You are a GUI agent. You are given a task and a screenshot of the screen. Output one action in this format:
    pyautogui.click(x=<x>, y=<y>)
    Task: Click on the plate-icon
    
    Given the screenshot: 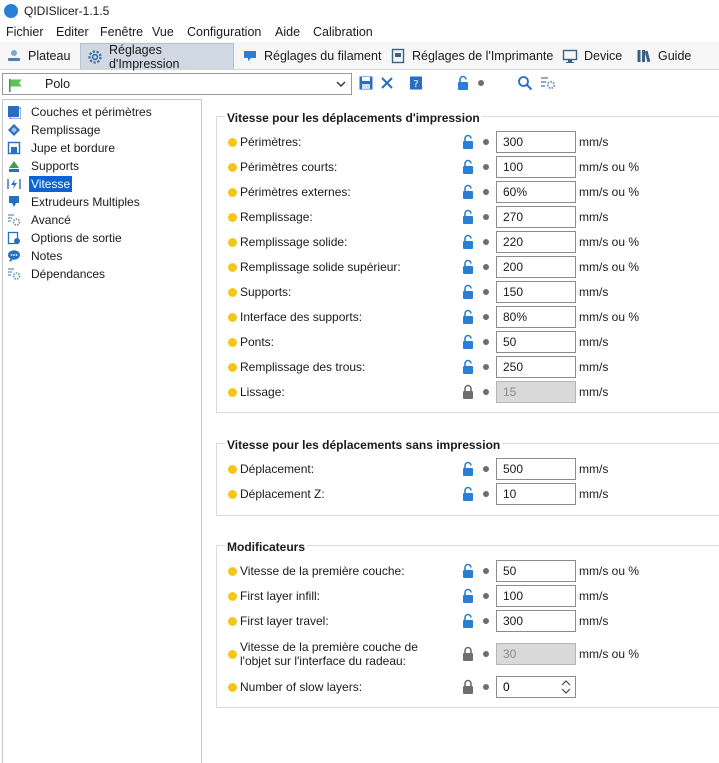 What is the action you would take?
    pyautogui.click(x=14, y=56)
    